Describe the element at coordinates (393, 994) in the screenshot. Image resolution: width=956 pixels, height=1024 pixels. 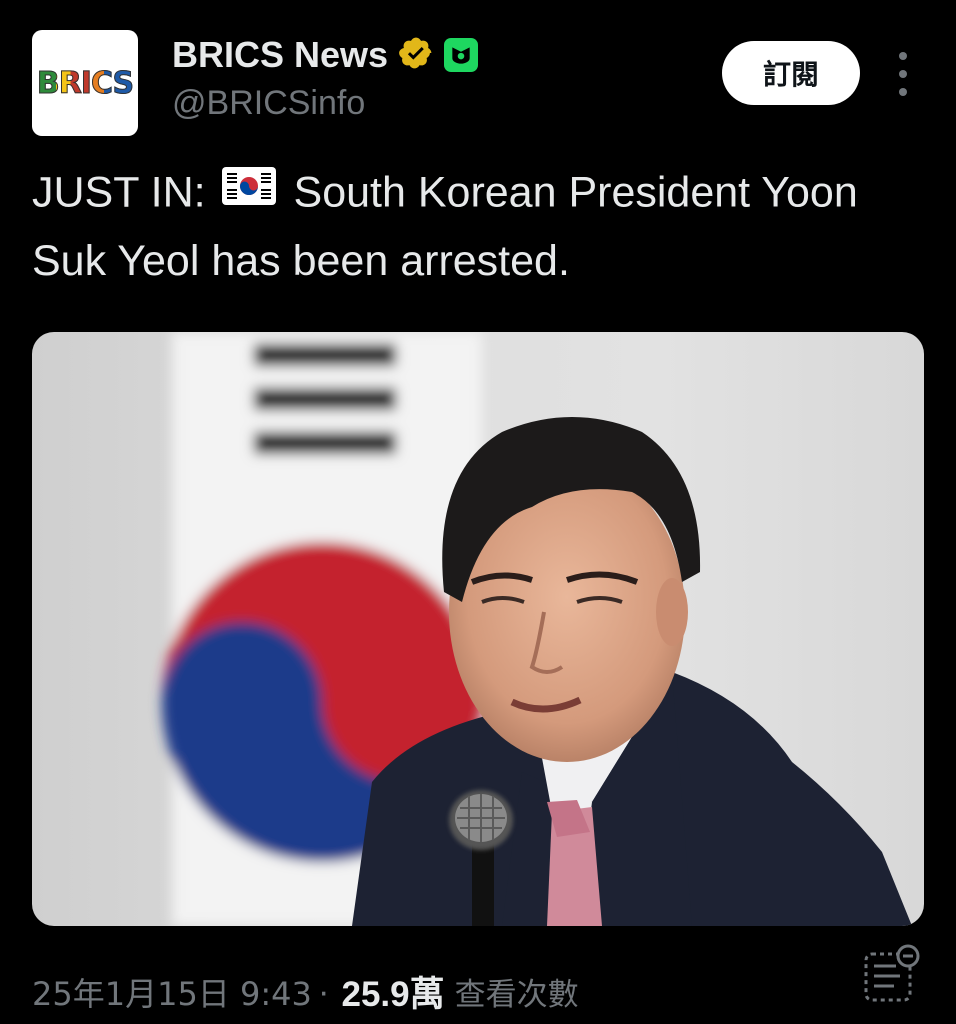
I see `view-count: 25.9萬` at that location.